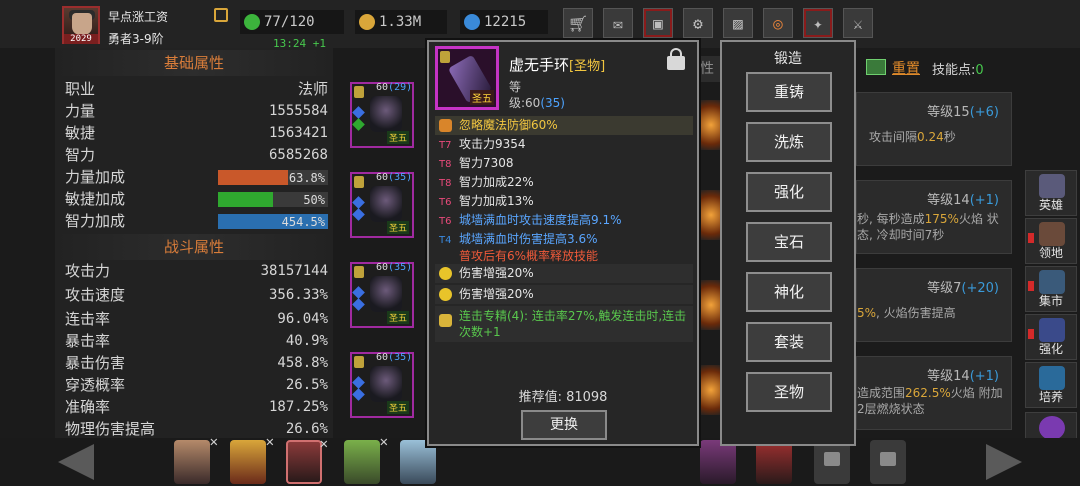  Describe the element at coordinates (289, 22) in the screenshot. I see `stamina-value: 77/120` at that location.